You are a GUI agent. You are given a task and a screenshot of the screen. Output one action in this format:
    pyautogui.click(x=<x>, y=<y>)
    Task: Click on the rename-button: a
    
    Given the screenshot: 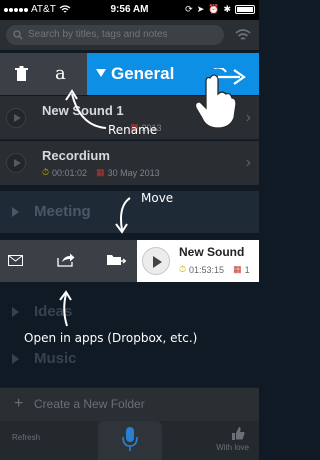 What is the action you would take?
    pyautogui.click(x=60, y=73)
    